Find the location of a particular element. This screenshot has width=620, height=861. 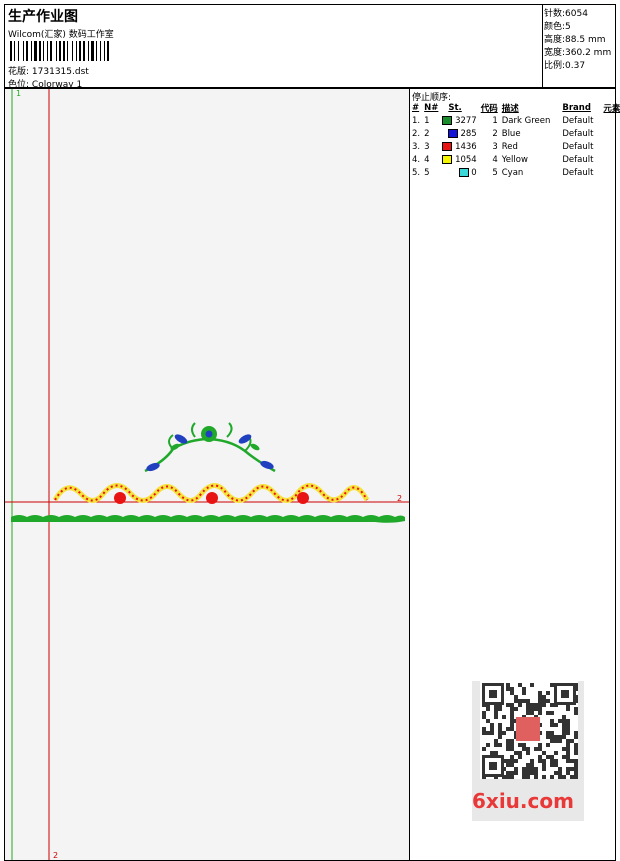

table-row: 3. 3 1436 3 Red Default is located at coordinates (503, 146).